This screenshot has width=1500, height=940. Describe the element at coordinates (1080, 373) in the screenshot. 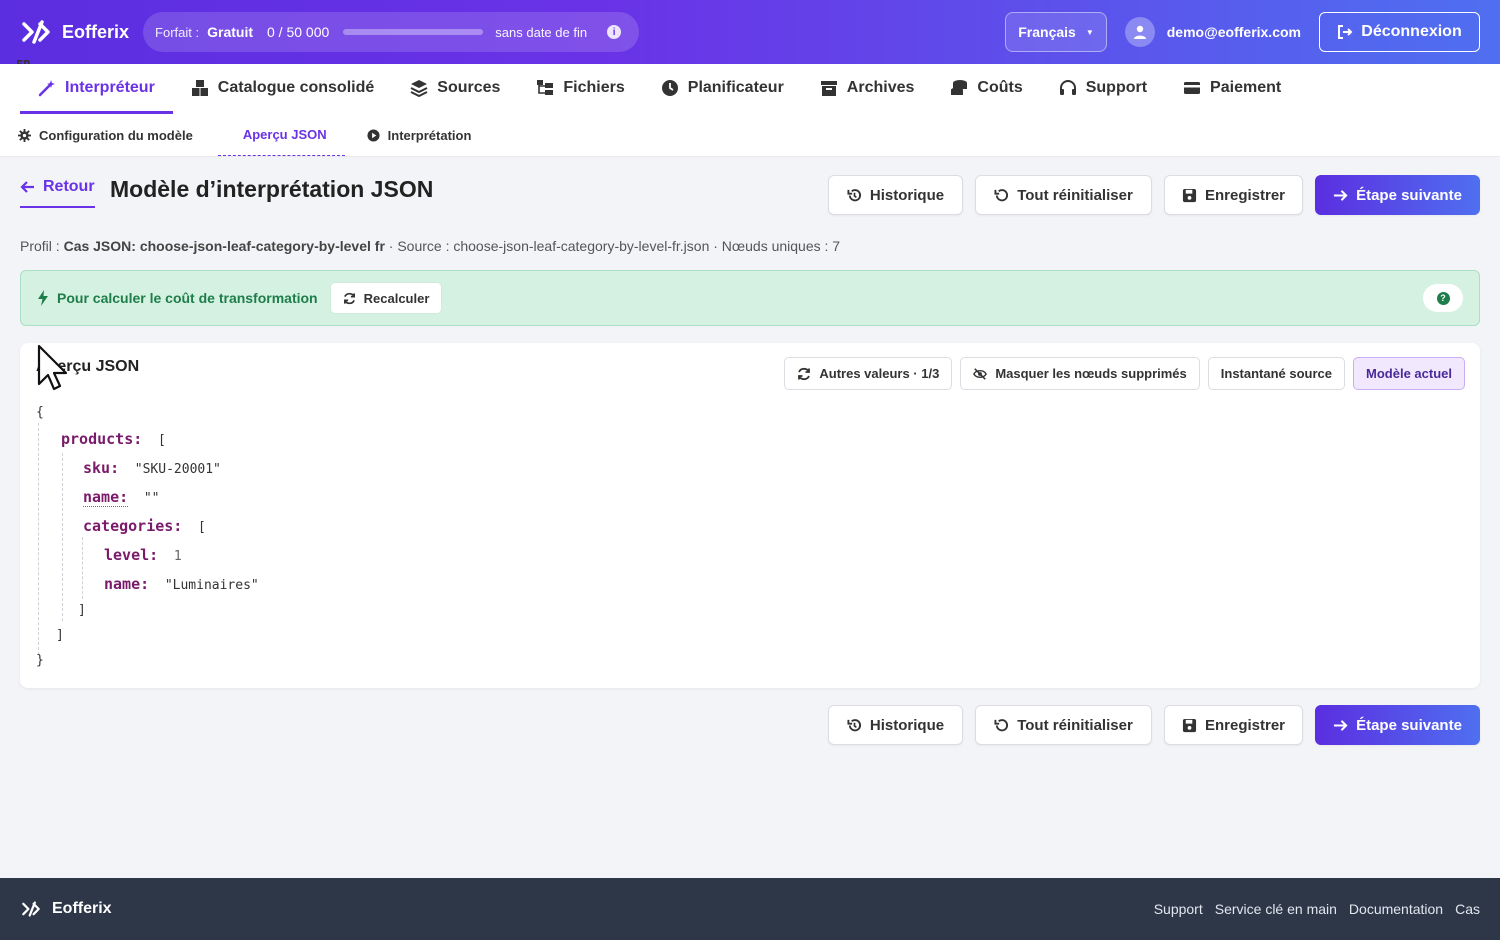

I see `hide-deleted-nodes-button: Masquer les nœuds supprimés` at that location.